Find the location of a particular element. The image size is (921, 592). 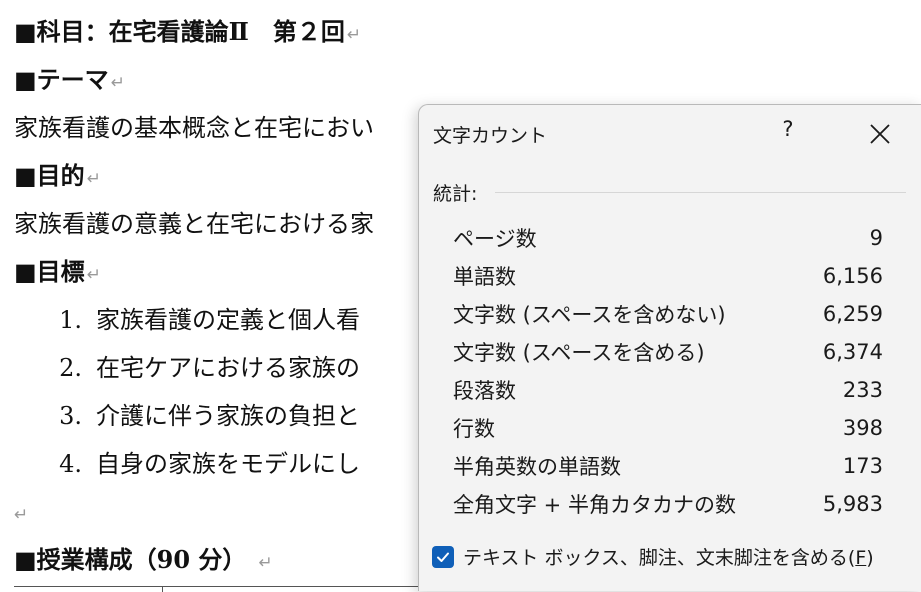

goal-text: 家族看護の定義と個人看 is located at coordinates (228, 320).